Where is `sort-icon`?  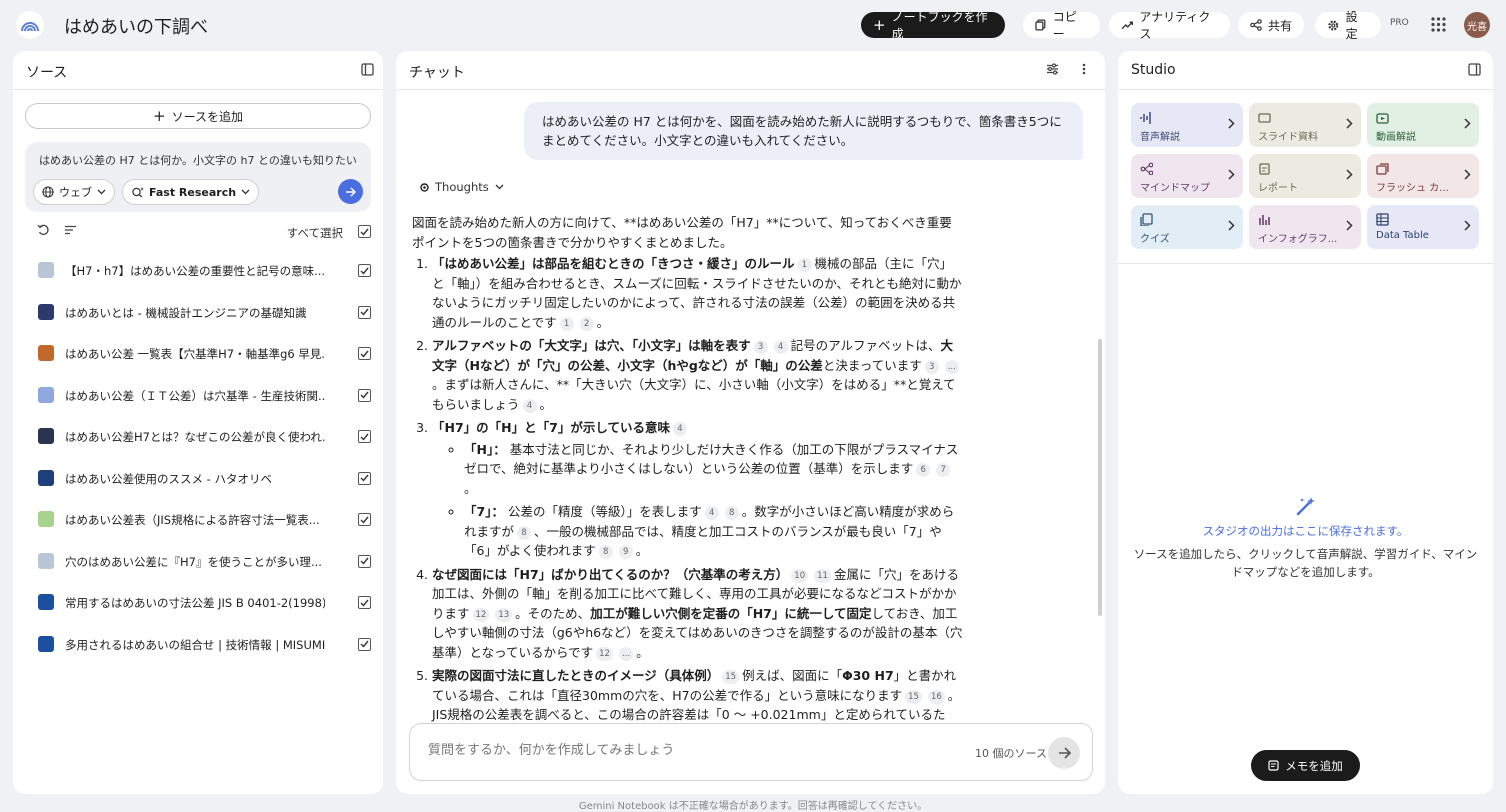 sort-icon is located at coordinates (70, 230).